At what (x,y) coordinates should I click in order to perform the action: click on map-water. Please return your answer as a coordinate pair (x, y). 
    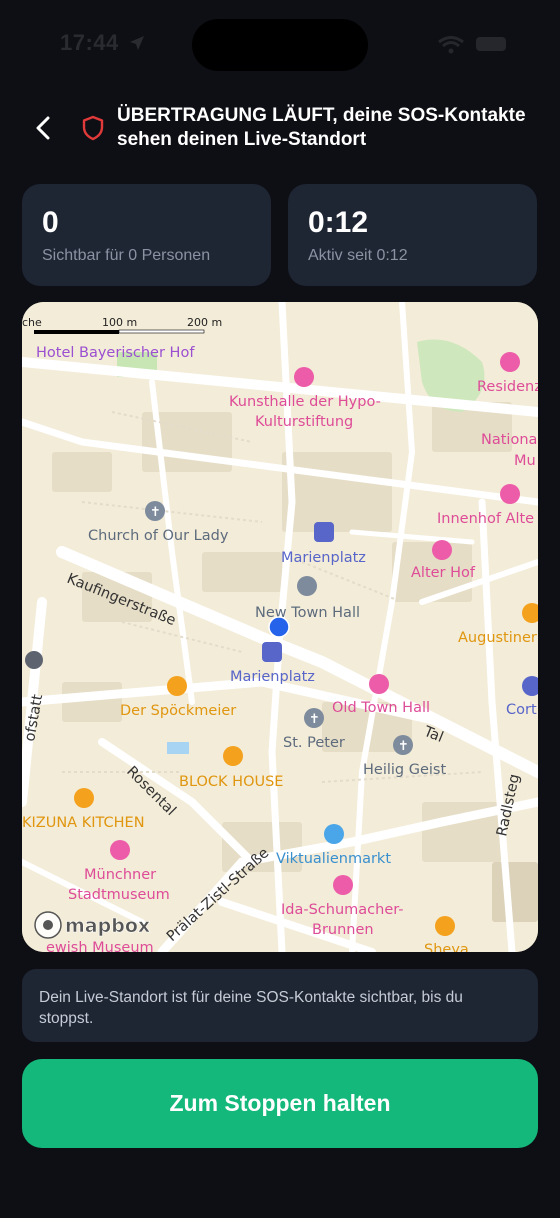
    Looking at the image, I should click on (178, 748).